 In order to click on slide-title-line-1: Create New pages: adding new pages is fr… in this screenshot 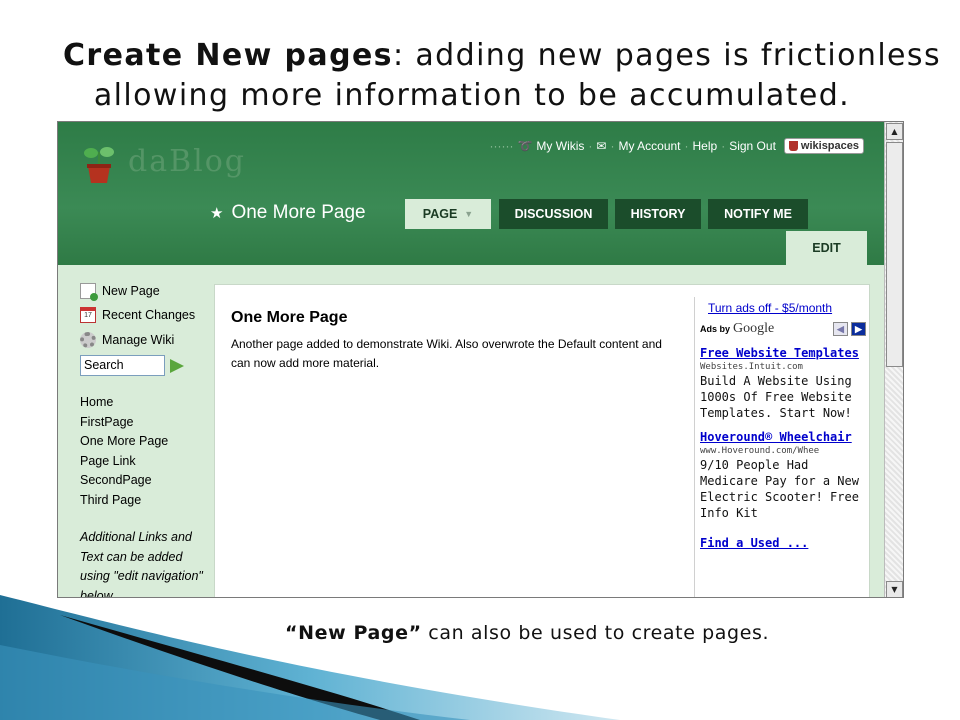, I will do `click(491, 55)`.